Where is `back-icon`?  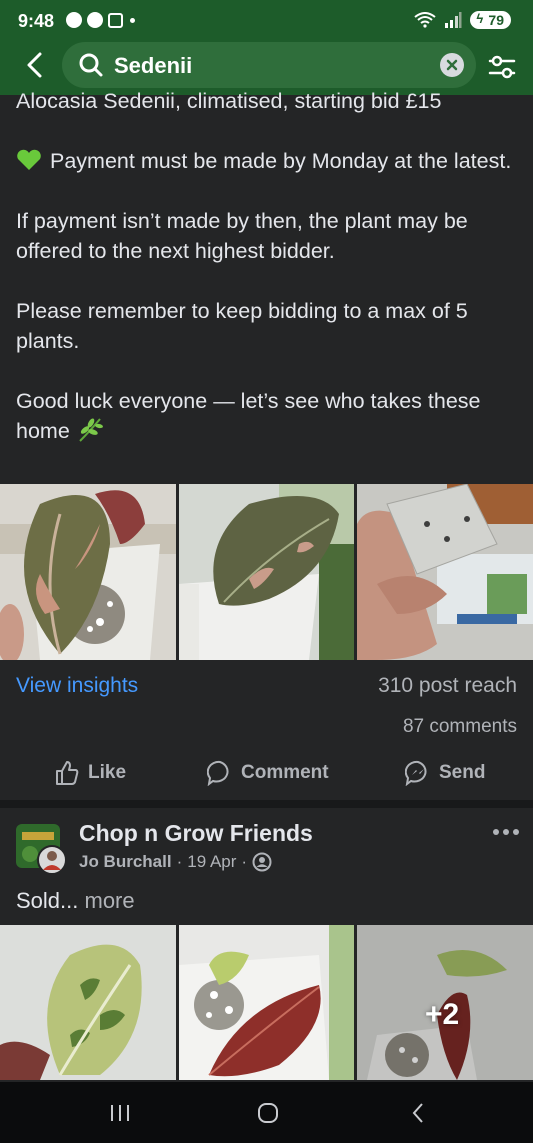
back-icon is located at coordinates (418, 1113).